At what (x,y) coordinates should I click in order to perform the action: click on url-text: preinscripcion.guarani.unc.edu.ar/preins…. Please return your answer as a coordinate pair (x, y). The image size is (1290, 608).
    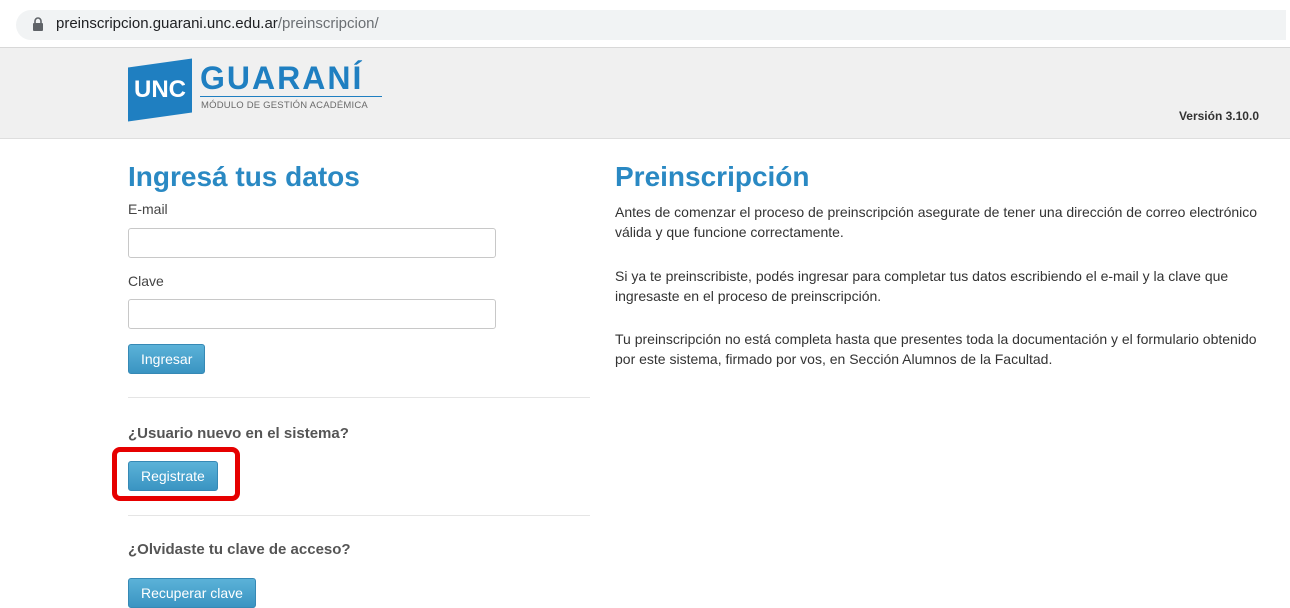
    Looking at the image, I should click on (217, 23).